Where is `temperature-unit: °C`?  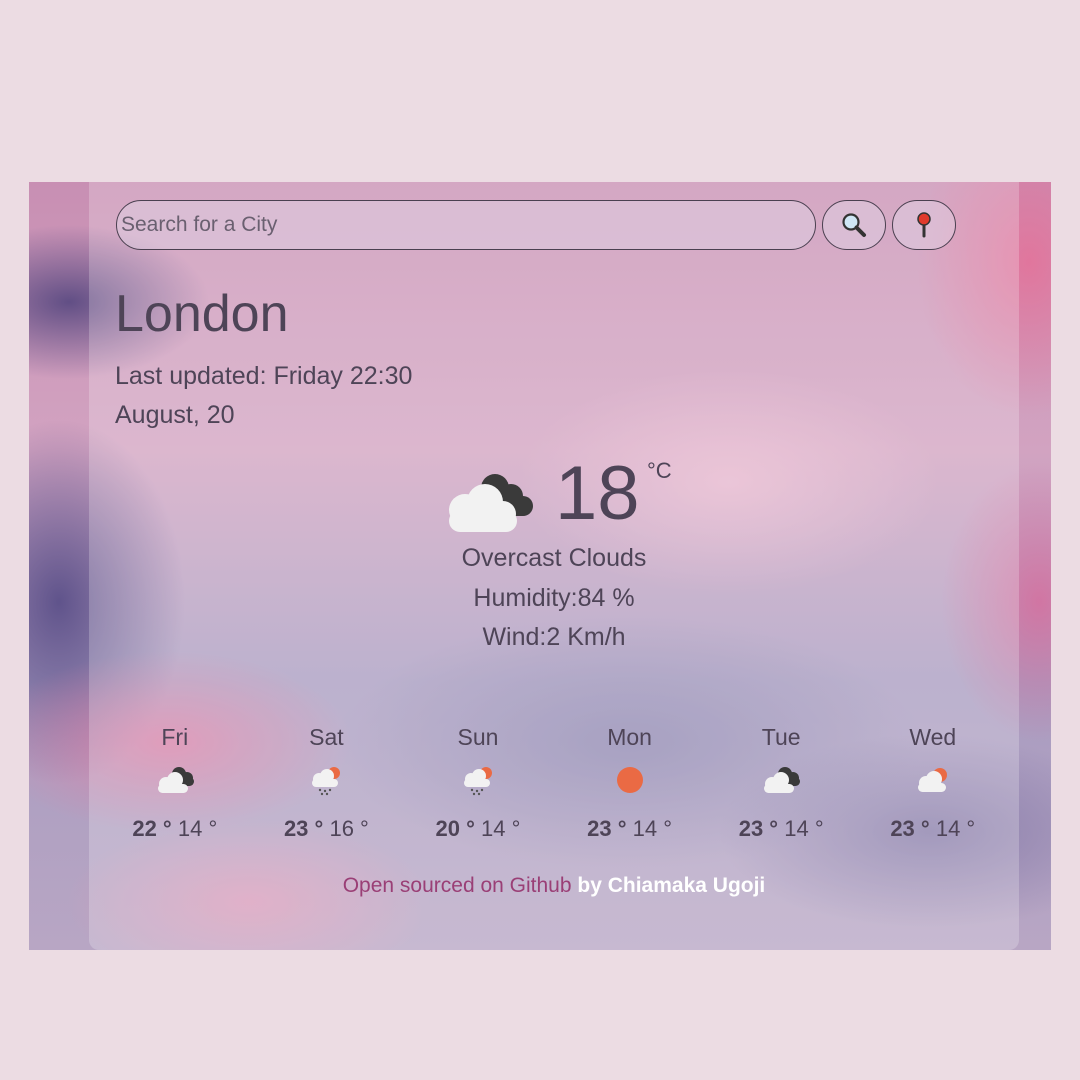 temperature-unit: °C is located at coordinates (659, 470).